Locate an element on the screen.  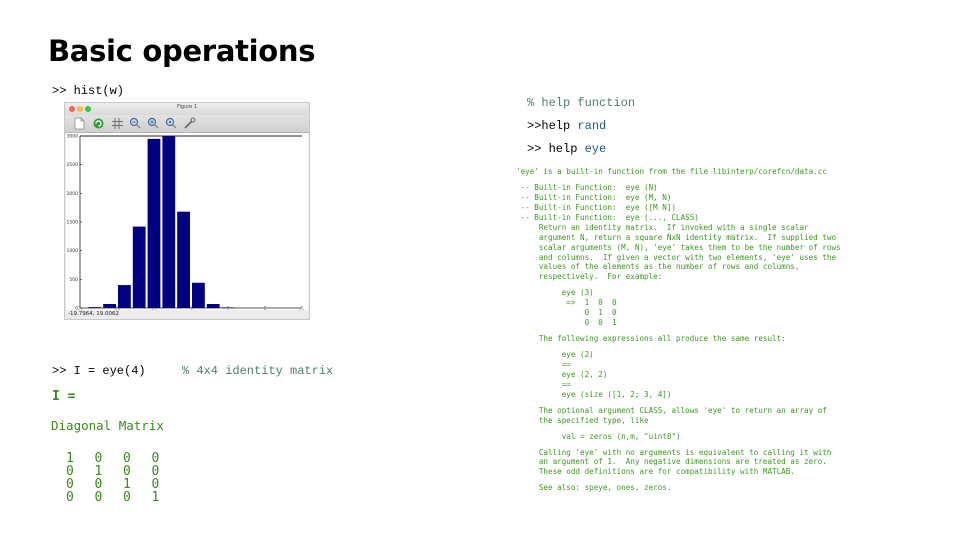
slide-title: Basic operations is located at coordinates (182, 51).